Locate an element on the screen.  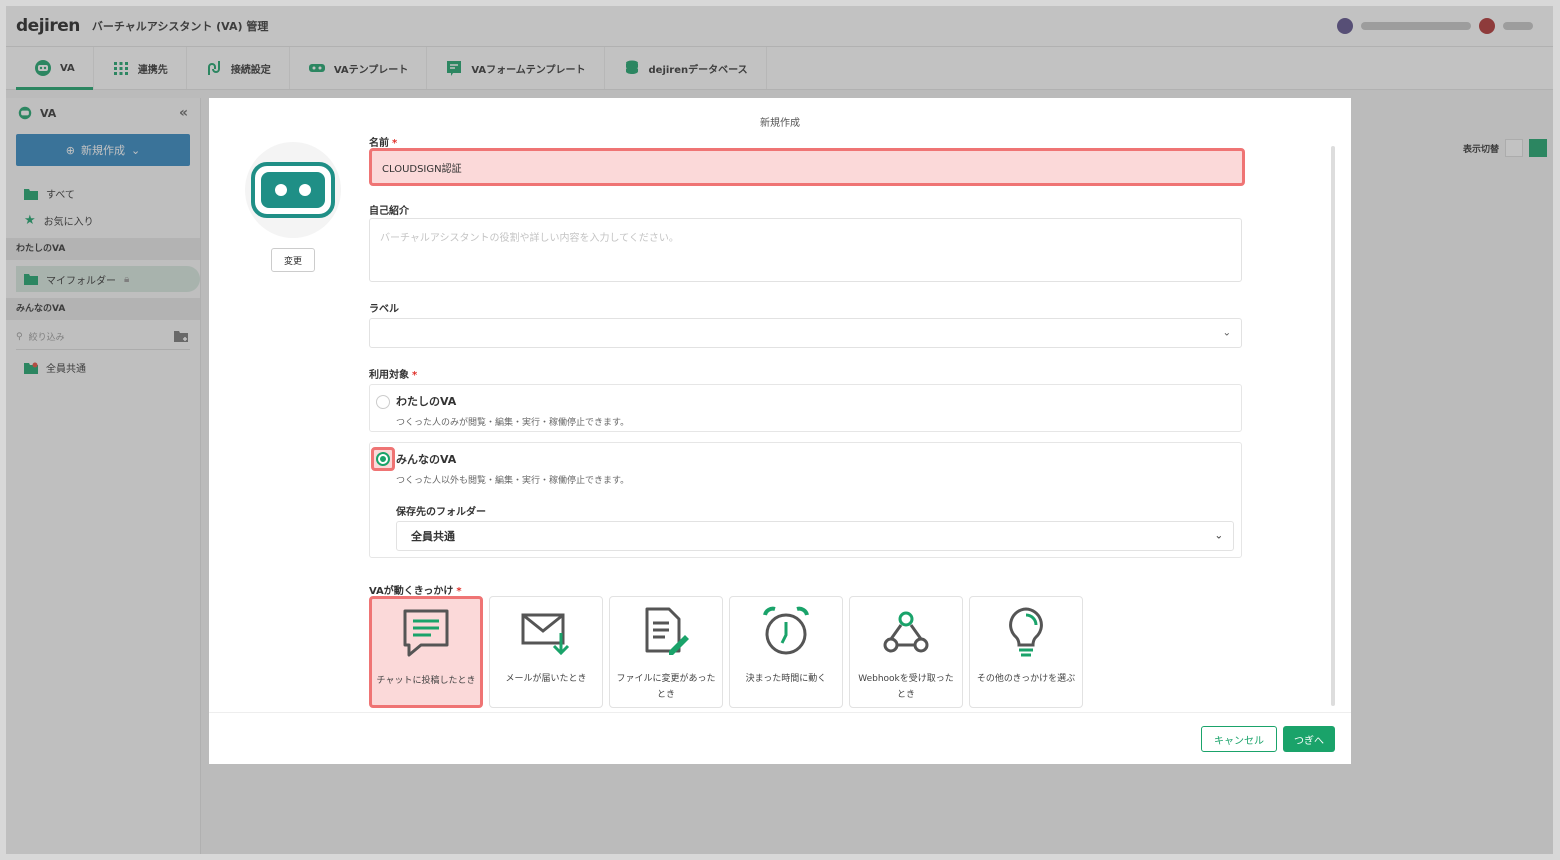
option-title: わたしのVA is located at coordinates (426, 401).